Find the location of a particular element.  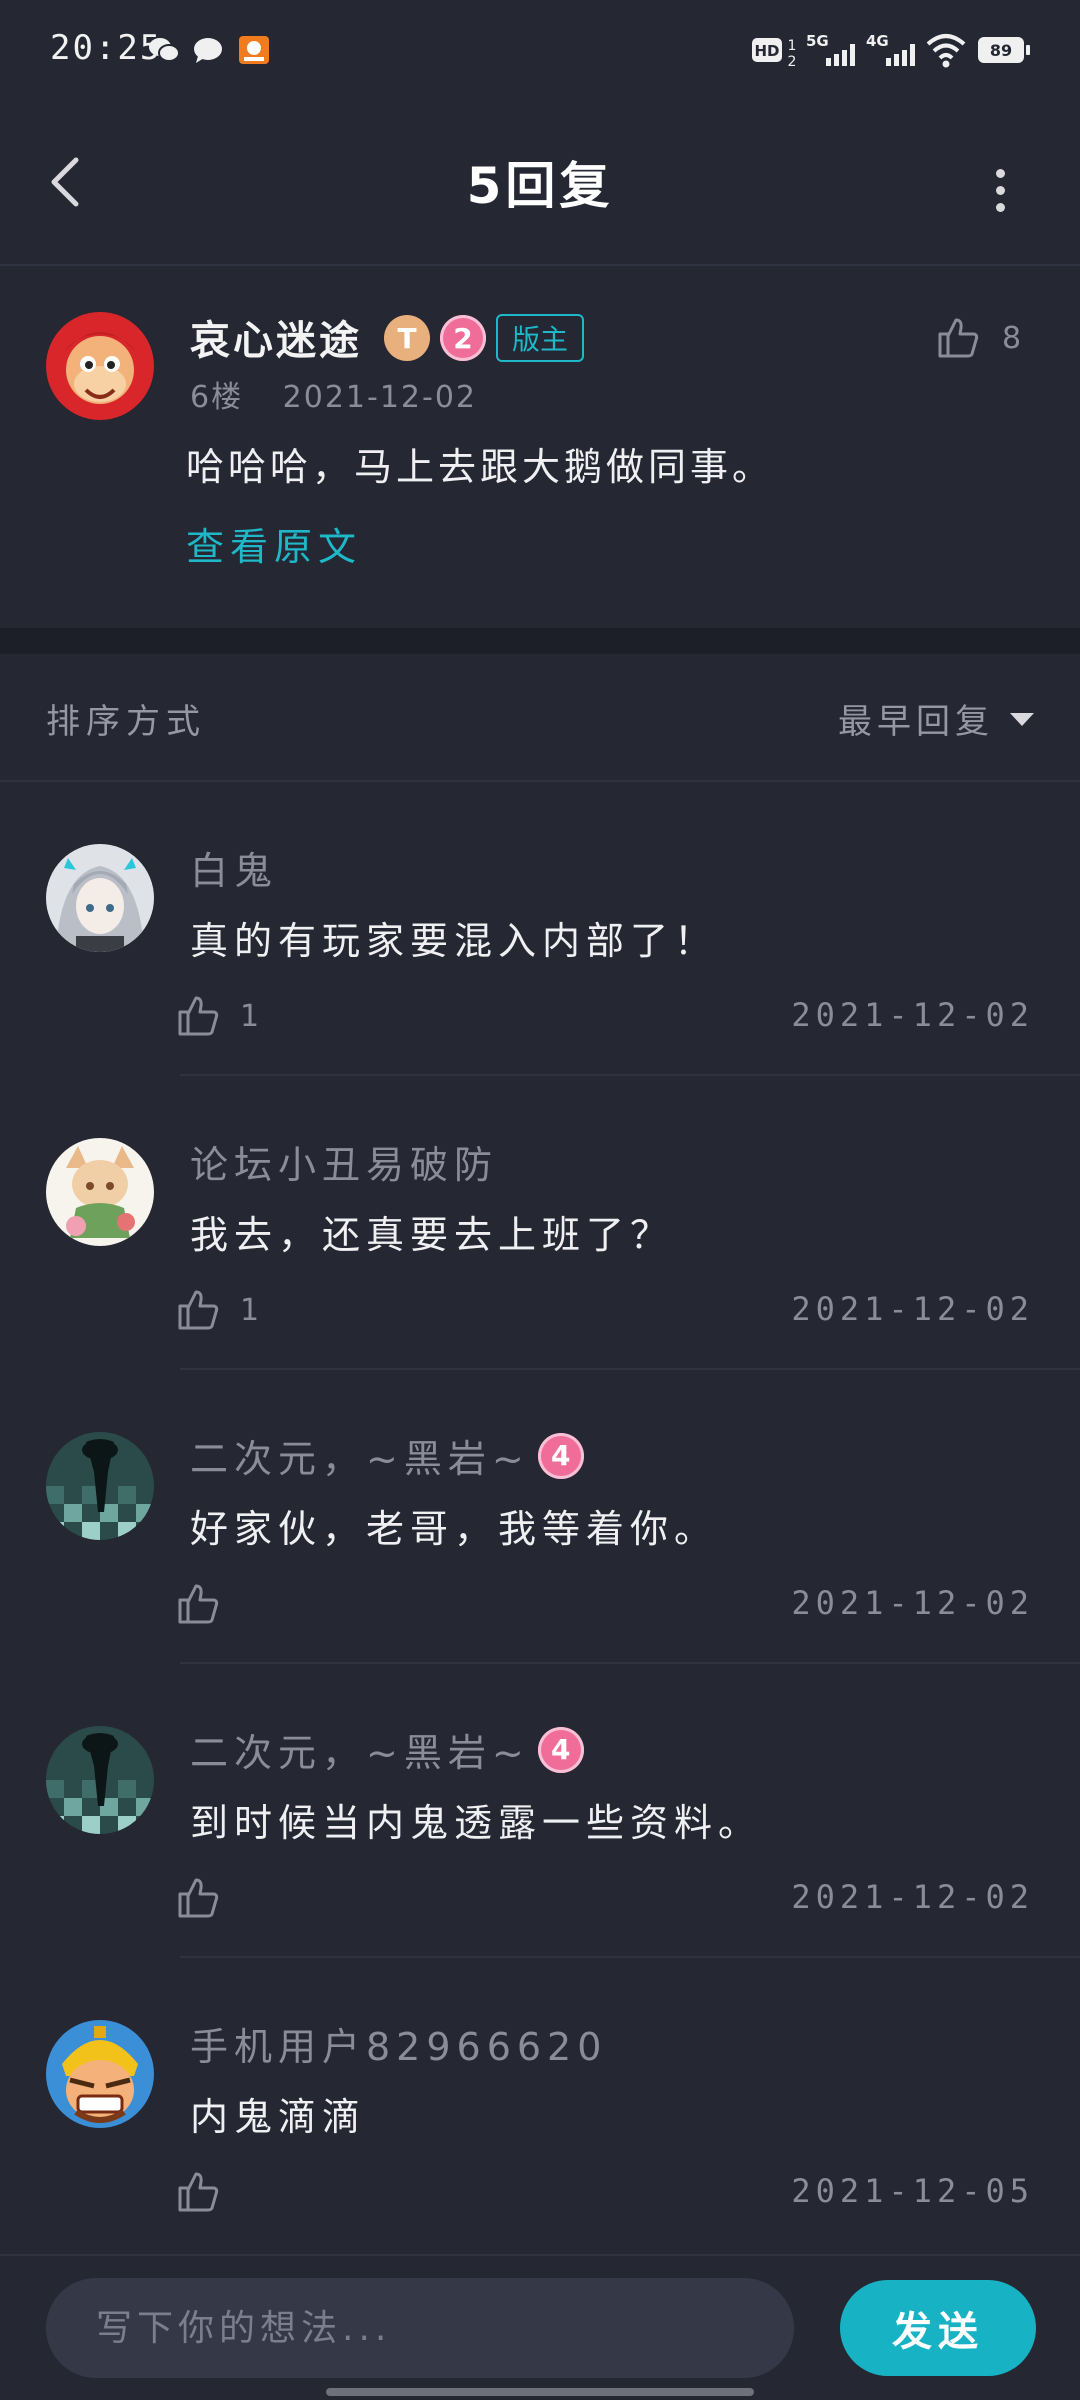

reply-author-name: 论坛小丑易破防 is located at coordinates (344, 1161).